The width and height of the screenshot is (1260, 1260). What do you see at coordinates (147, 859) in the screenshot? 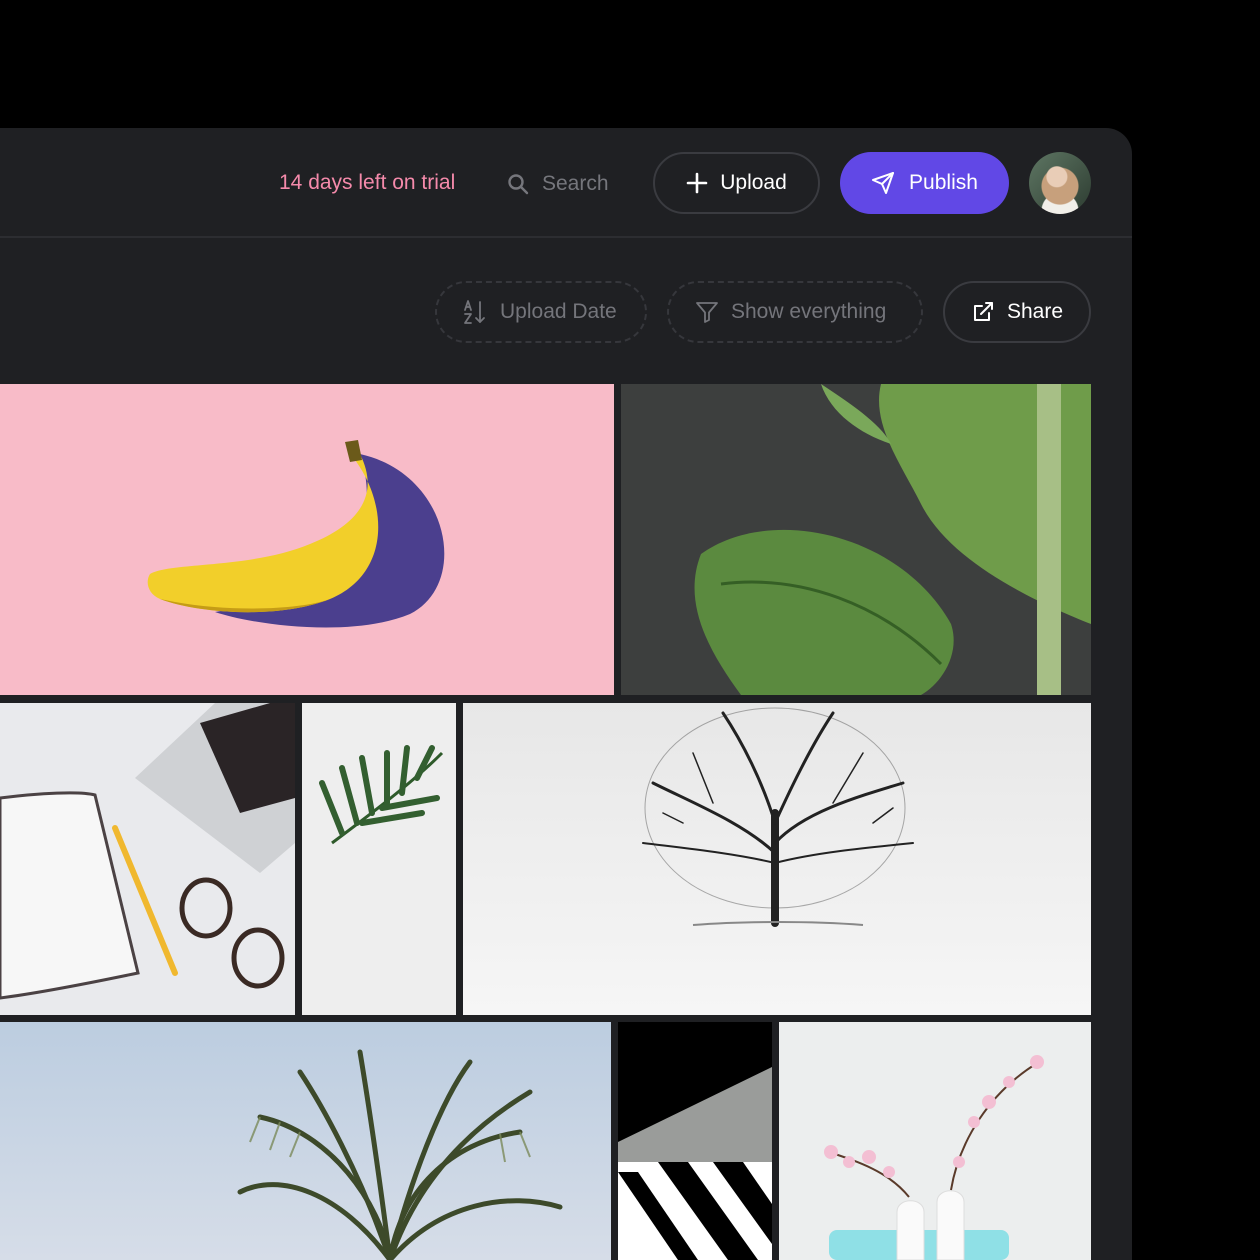
I see `desk-laptop-photo` at bounding box center [147, 859].